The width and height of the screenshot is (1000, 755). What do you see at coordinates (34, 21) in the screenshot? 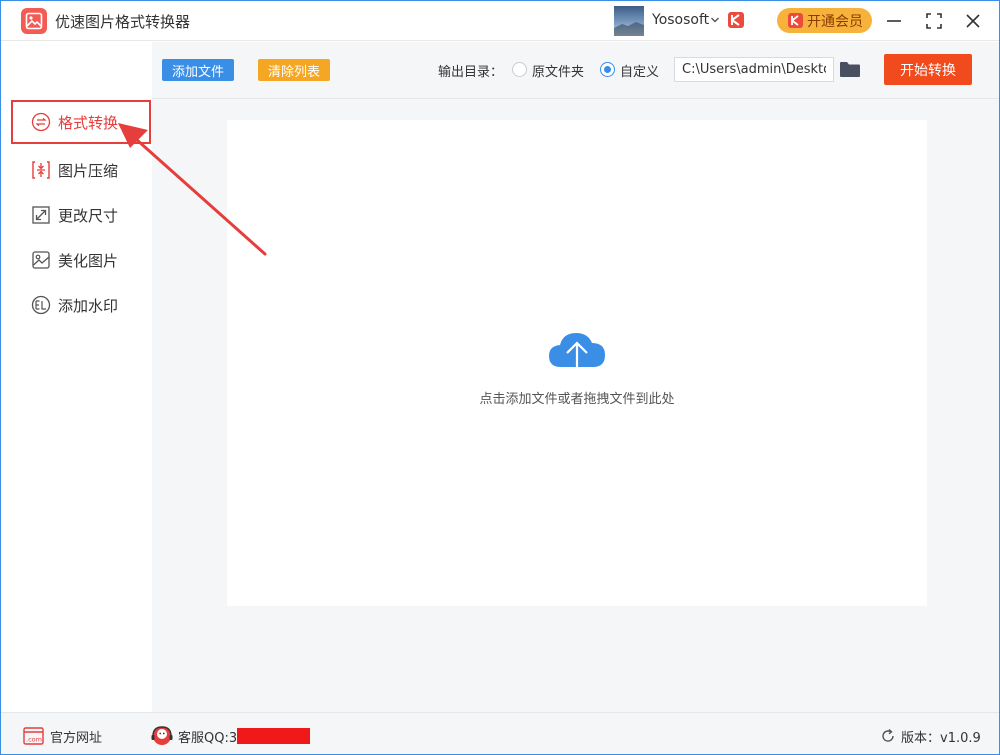
I see `app-logo-icon` at bounding box center [34, 21].